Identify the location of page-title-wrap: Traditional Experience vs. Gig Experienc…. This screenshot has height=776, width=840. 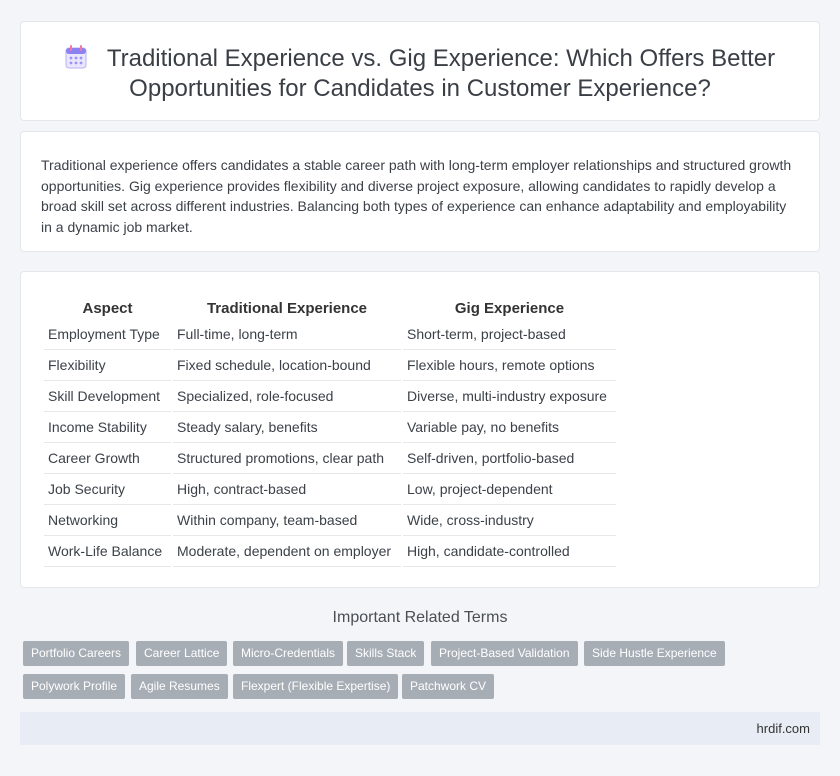
(420, 74).